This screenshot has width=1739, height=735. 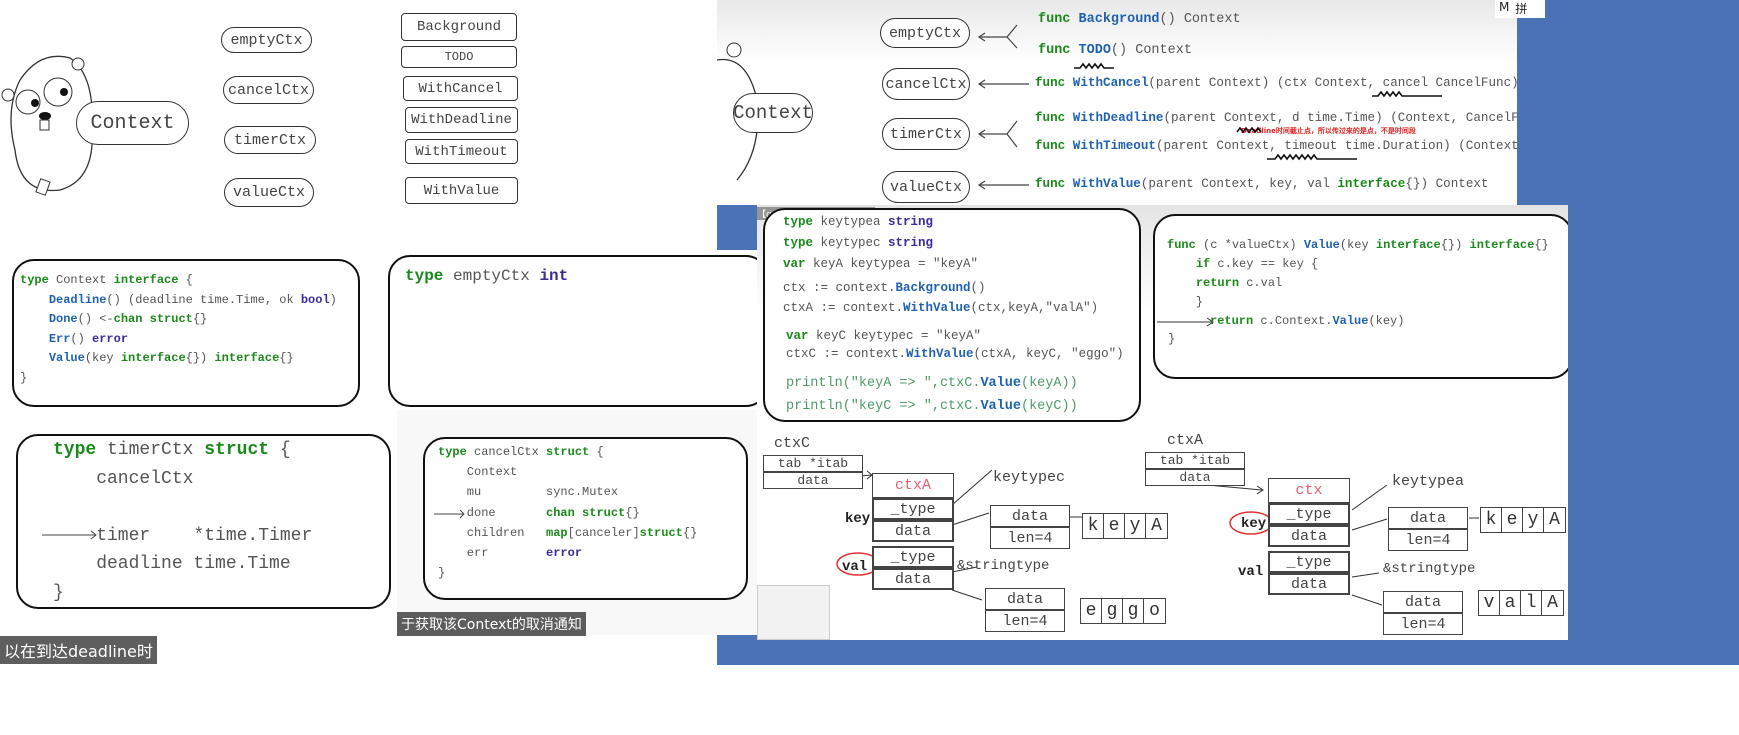 I want to click on itab-cell: tab *itab, so click(x=813, y=463).